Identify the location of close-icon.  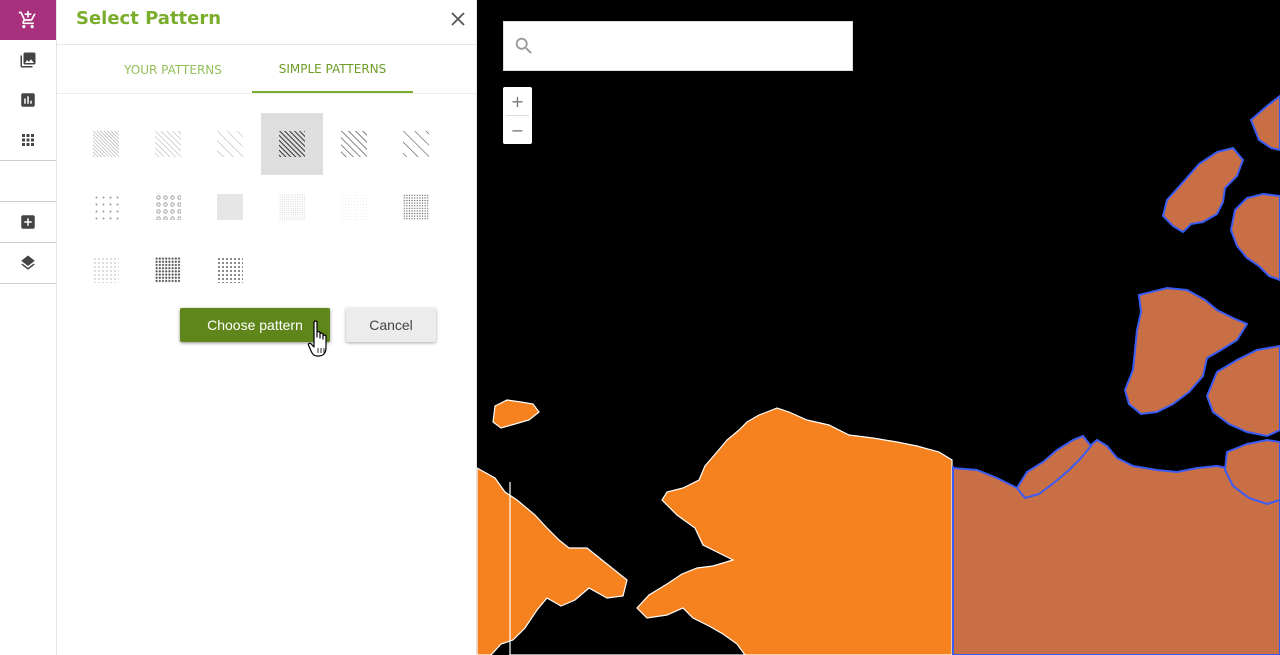
(458, 19).